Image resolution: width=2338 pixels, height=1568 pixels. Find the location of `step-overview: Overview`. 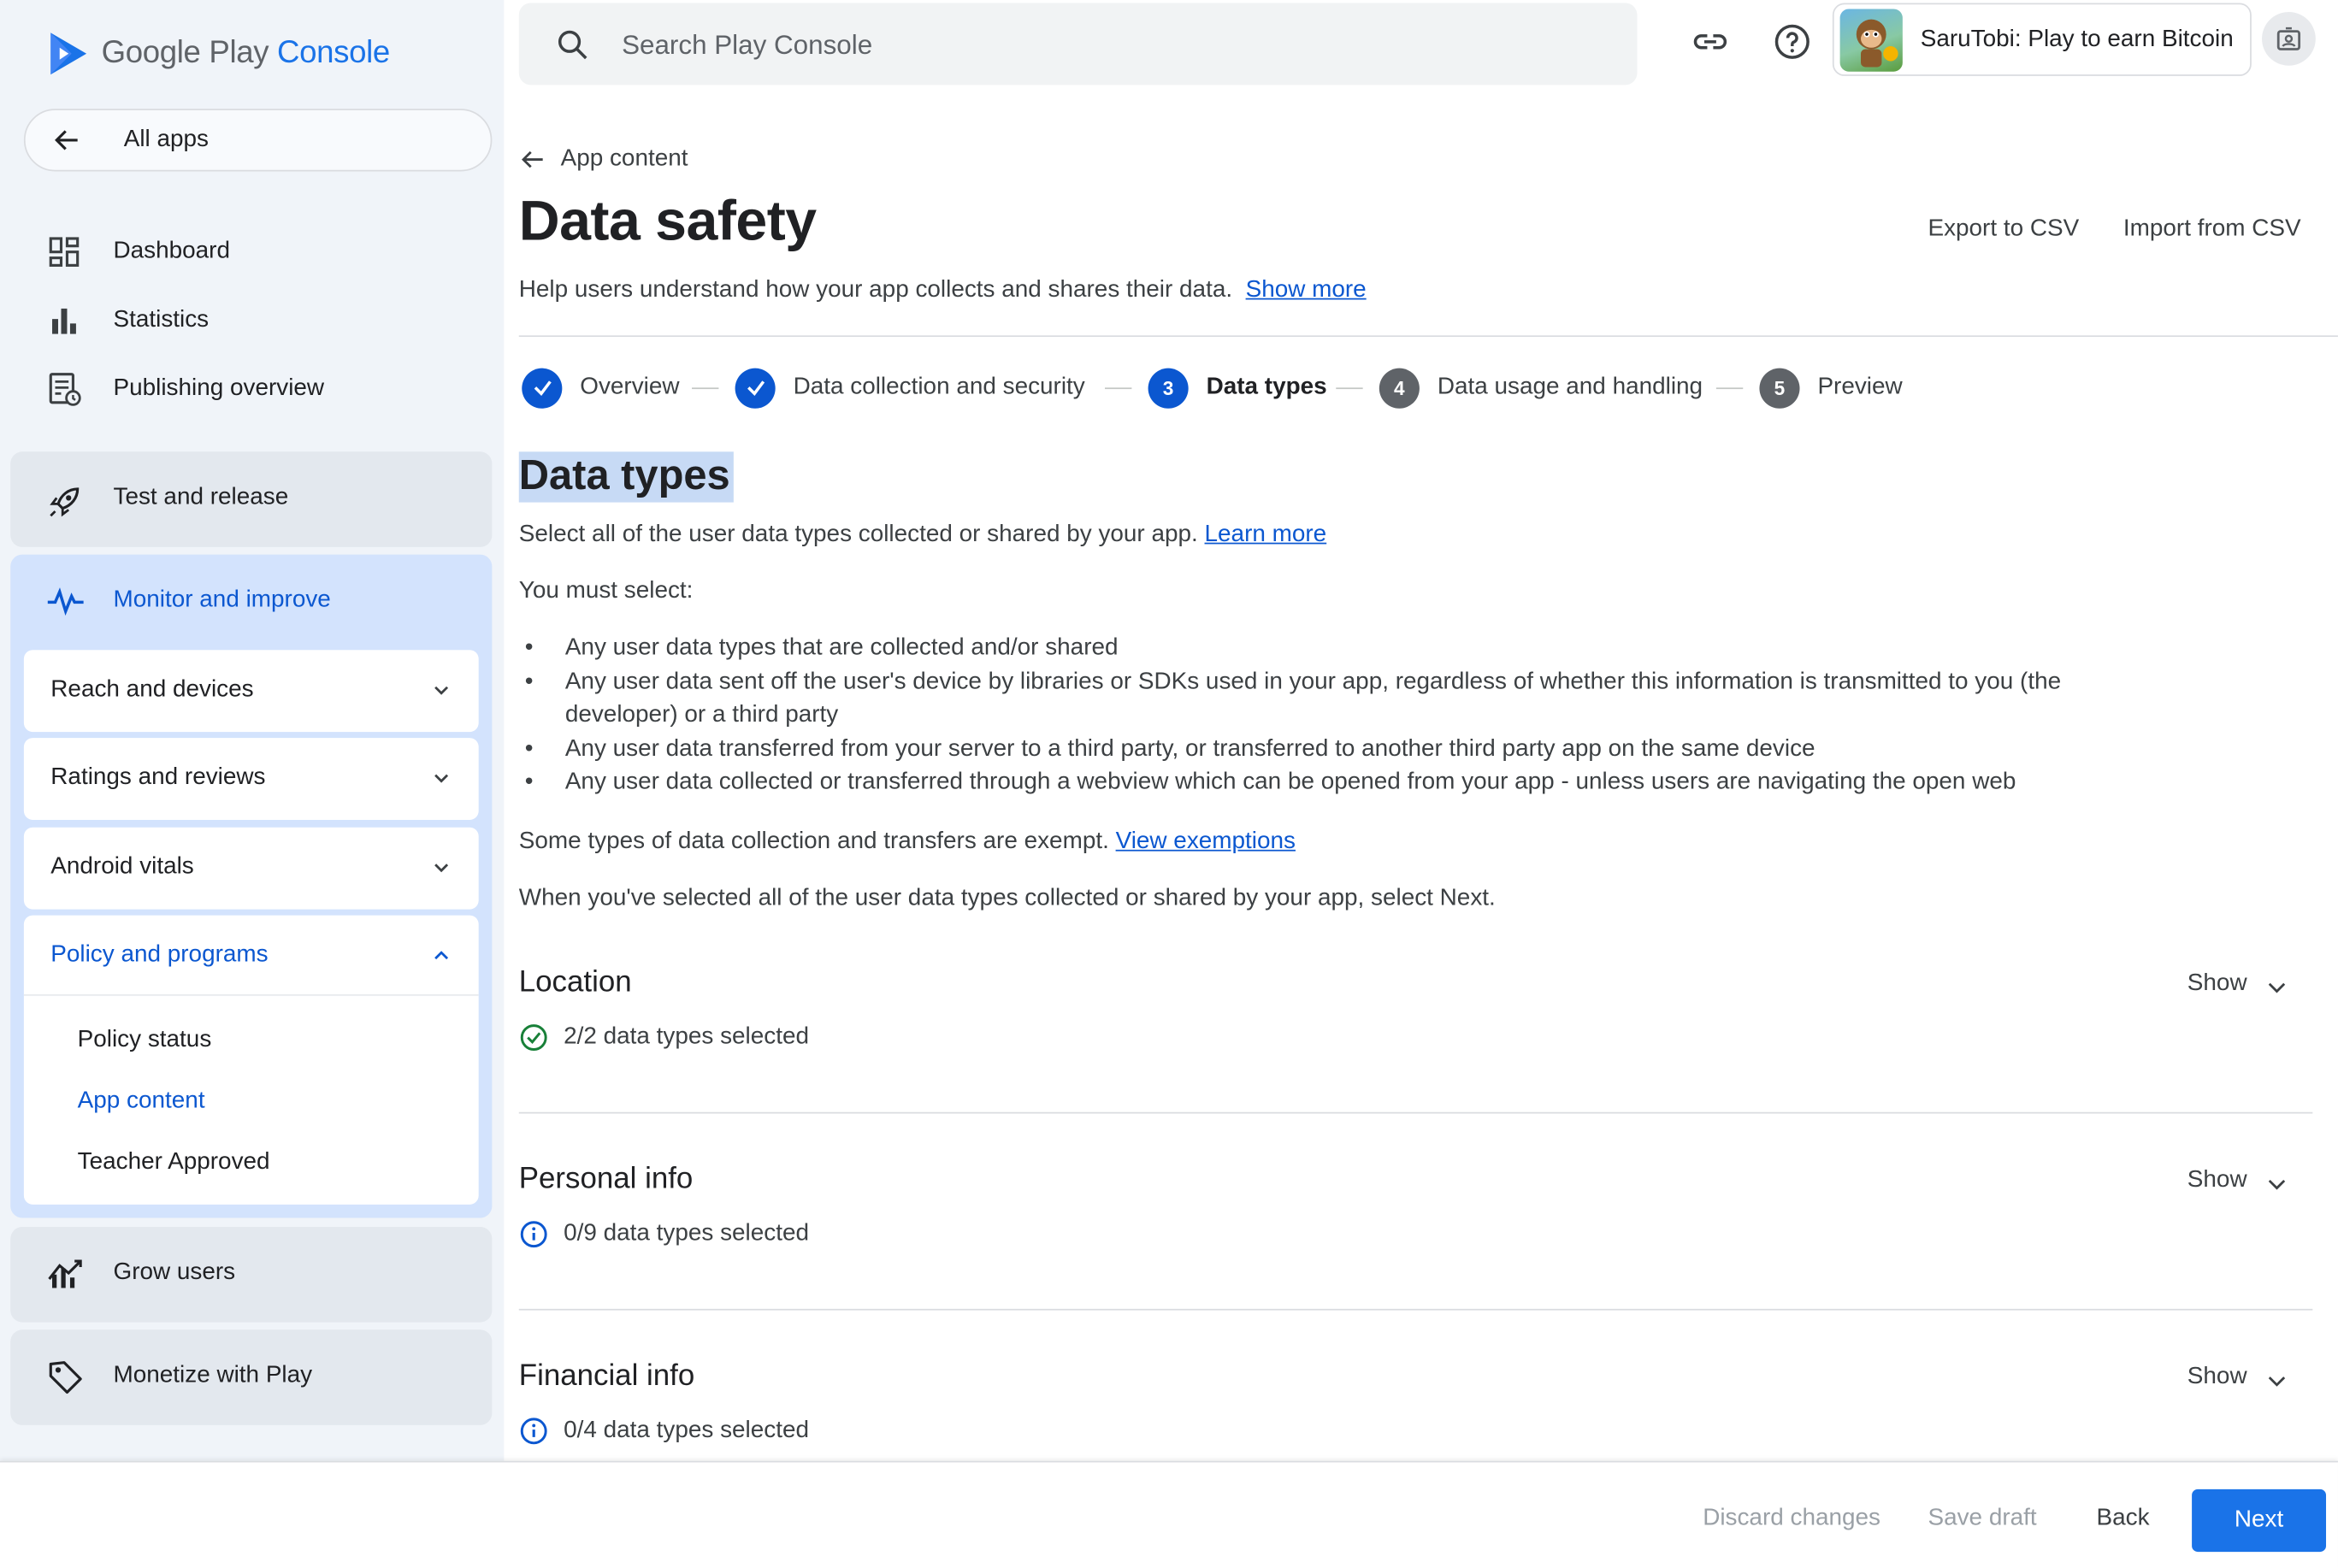

step-overview: Overview is located at coordinates (601, 388).